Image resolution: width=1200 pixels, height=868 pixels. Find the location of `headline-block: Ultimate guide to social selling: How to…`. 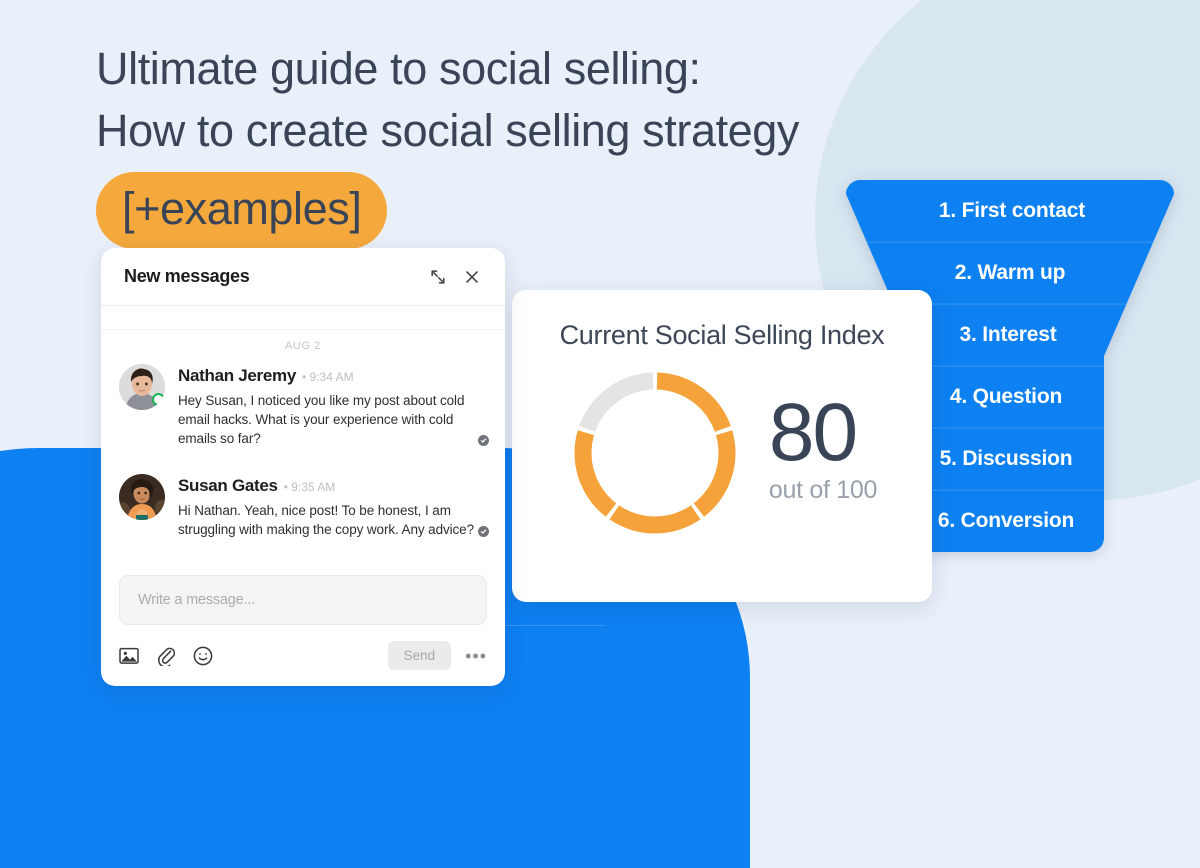

headline-block: Ultimate guide to social selling: How to… is located at coordinates (447, 143).